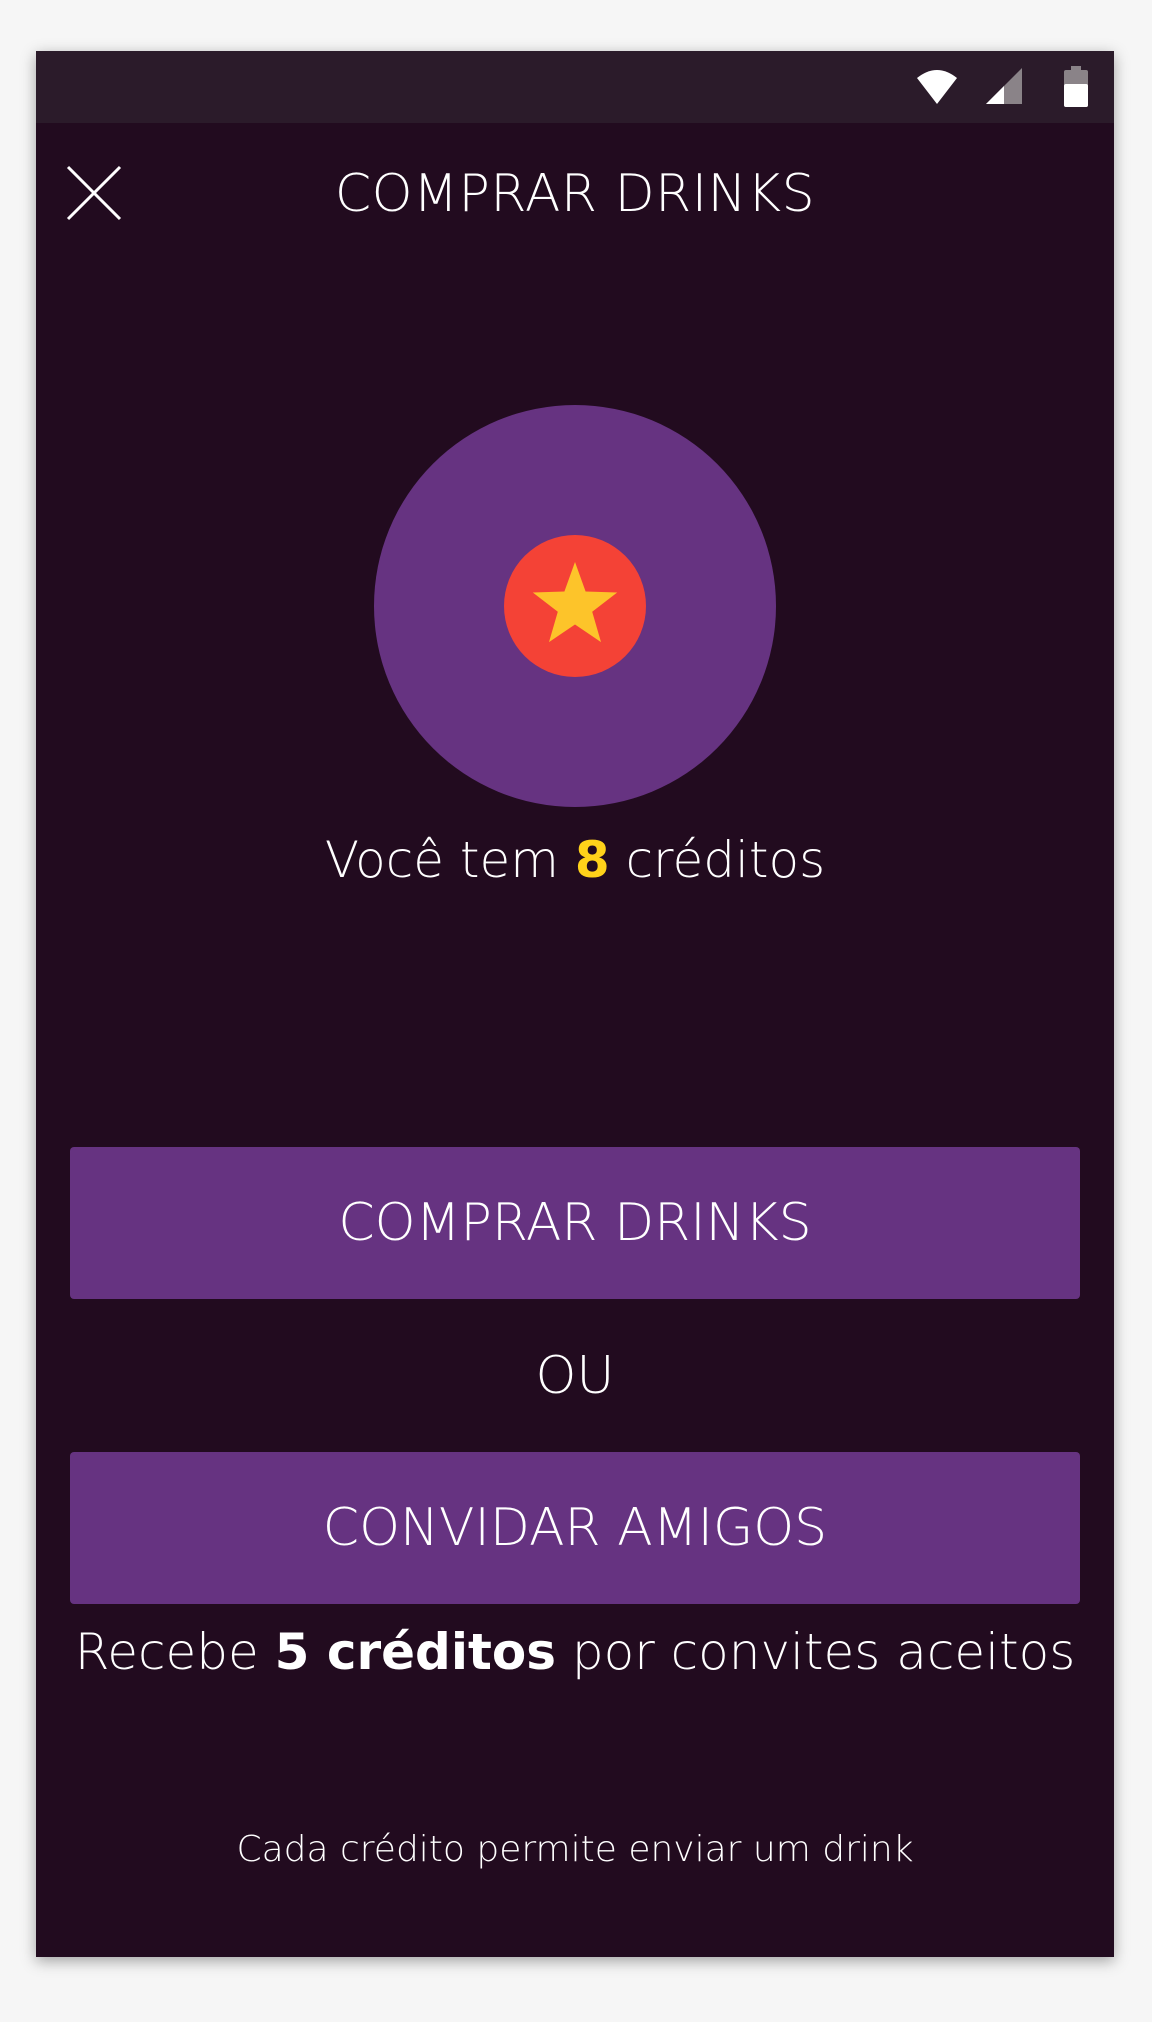 This screenshot has width=1152, height=2022. What do you see at coordinates (592, 860) in the screenshot?
I see `credits-count: 8` at bounding box center [592, 860].